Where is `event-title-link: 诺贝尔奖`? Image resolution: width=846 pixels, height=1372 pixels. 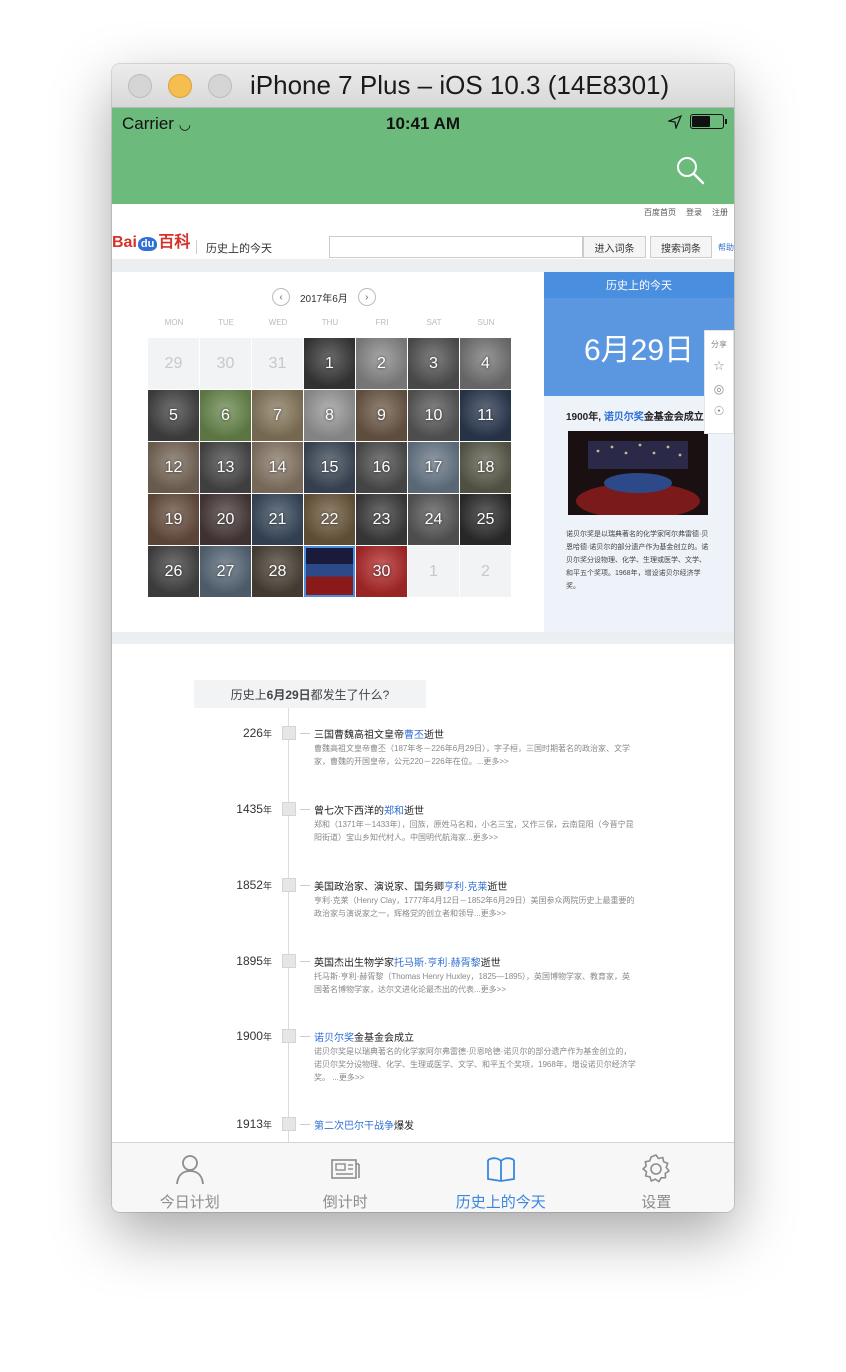 event-title-link: 诺贝尔奖 is located at coordinates (334, 1038).